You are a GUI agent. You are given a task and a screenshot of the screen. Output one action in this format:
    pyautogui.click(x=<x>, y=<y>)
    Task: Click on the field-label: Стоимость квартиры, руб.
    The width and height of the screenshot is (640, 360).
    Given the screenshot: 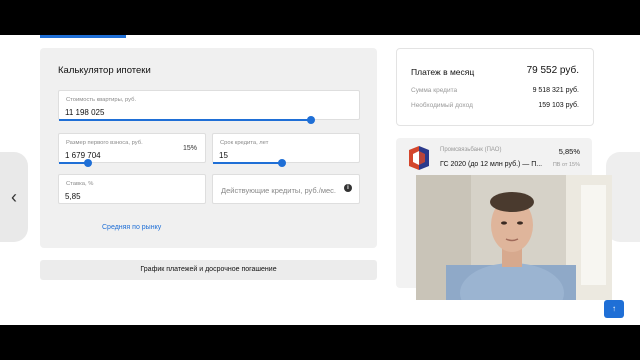 What is the action you would take?
    pyautogui.click(x=101, y=100)
    